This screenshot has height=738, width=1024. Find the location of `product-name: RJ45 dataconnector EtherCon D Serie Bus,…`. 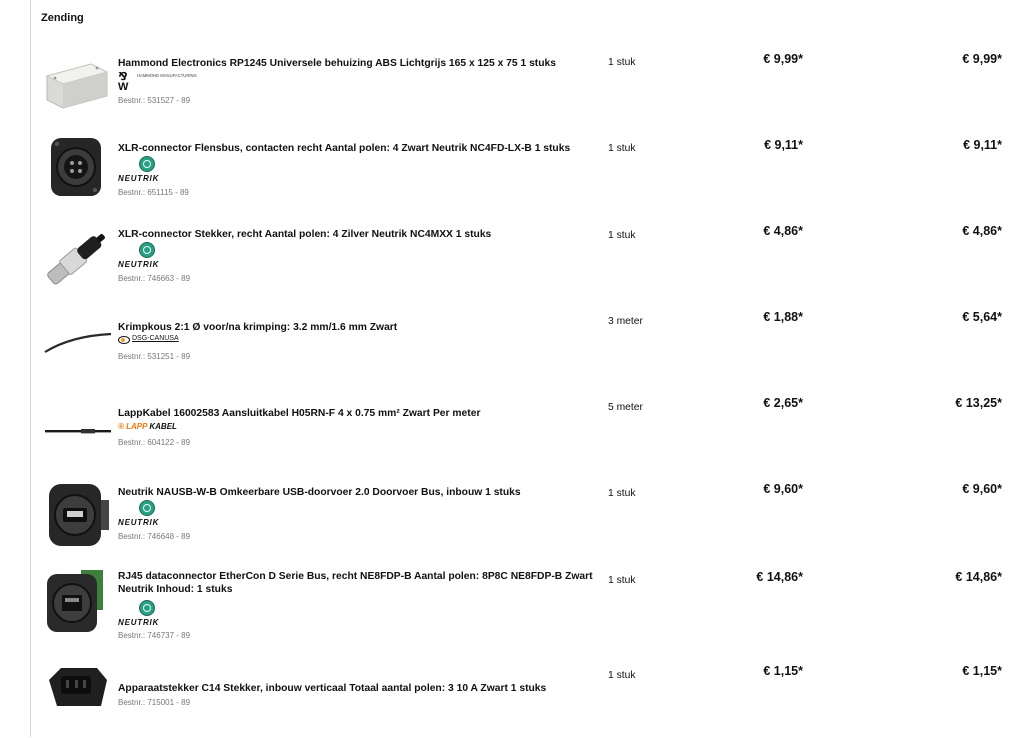

product-name: RJ45 dataconnector EtherCon D Serie Bus,… is located at coordinates (361, 583).